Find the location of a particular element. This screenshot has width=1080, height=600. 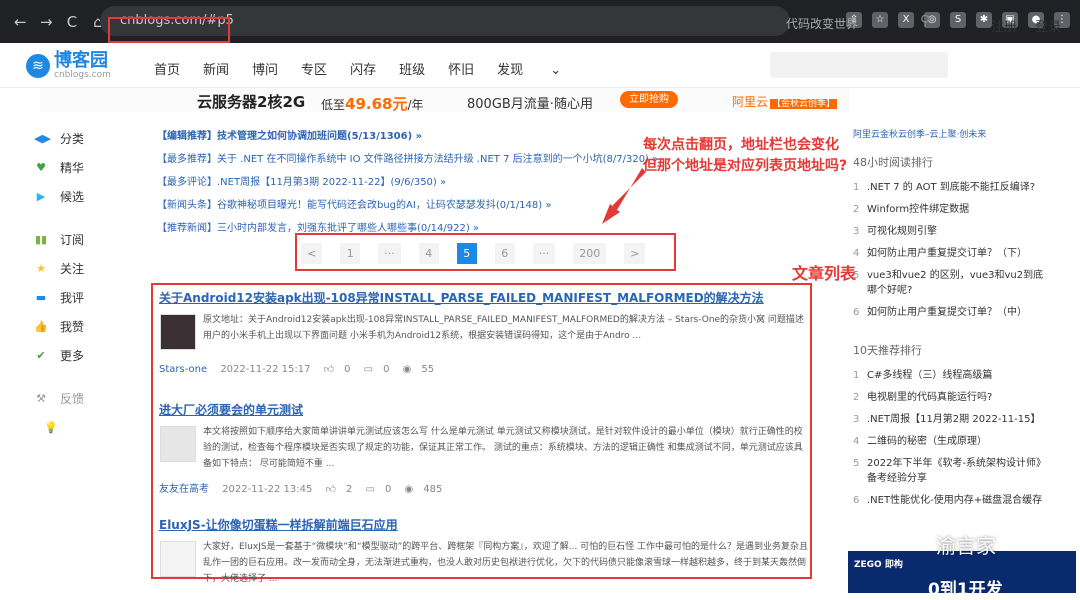

read-rank-item: 1 .NET 7 的 AOT 到底能不能扛反编译? is located at coordinates (953, 187).